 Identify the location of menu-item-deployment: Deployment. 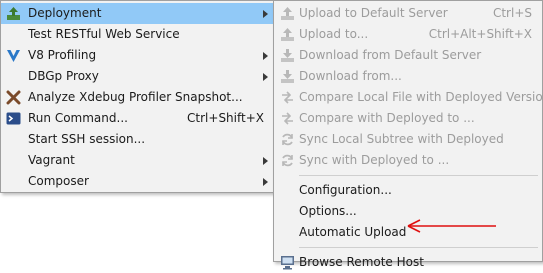
(137, 13).